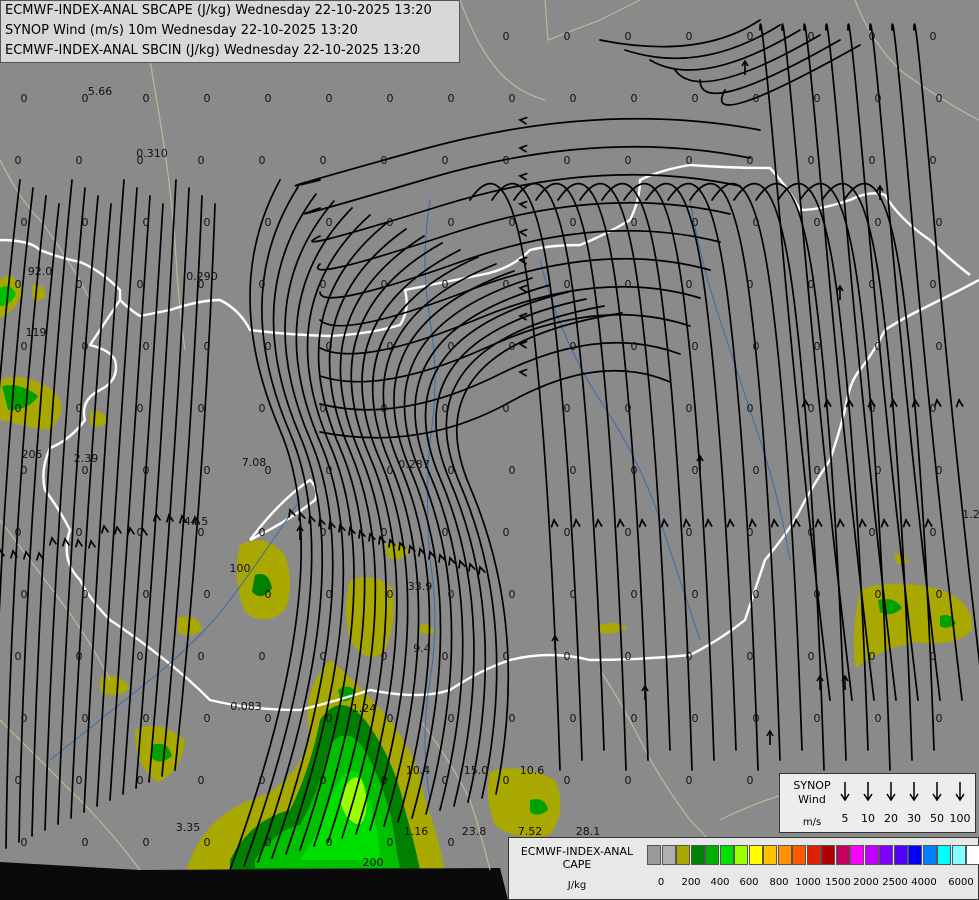 The image size is (979, 900). Describe the element at coordinates (937, 792) in the screenshot. I see `wind-arrow-50-icon` at that location.